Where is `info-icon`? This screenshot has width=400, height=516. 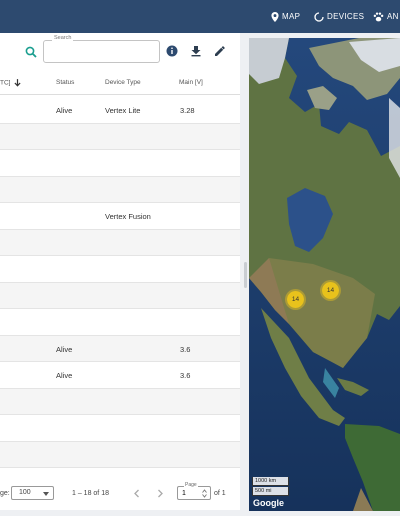
info-icon is located at coordinates (172, 51).